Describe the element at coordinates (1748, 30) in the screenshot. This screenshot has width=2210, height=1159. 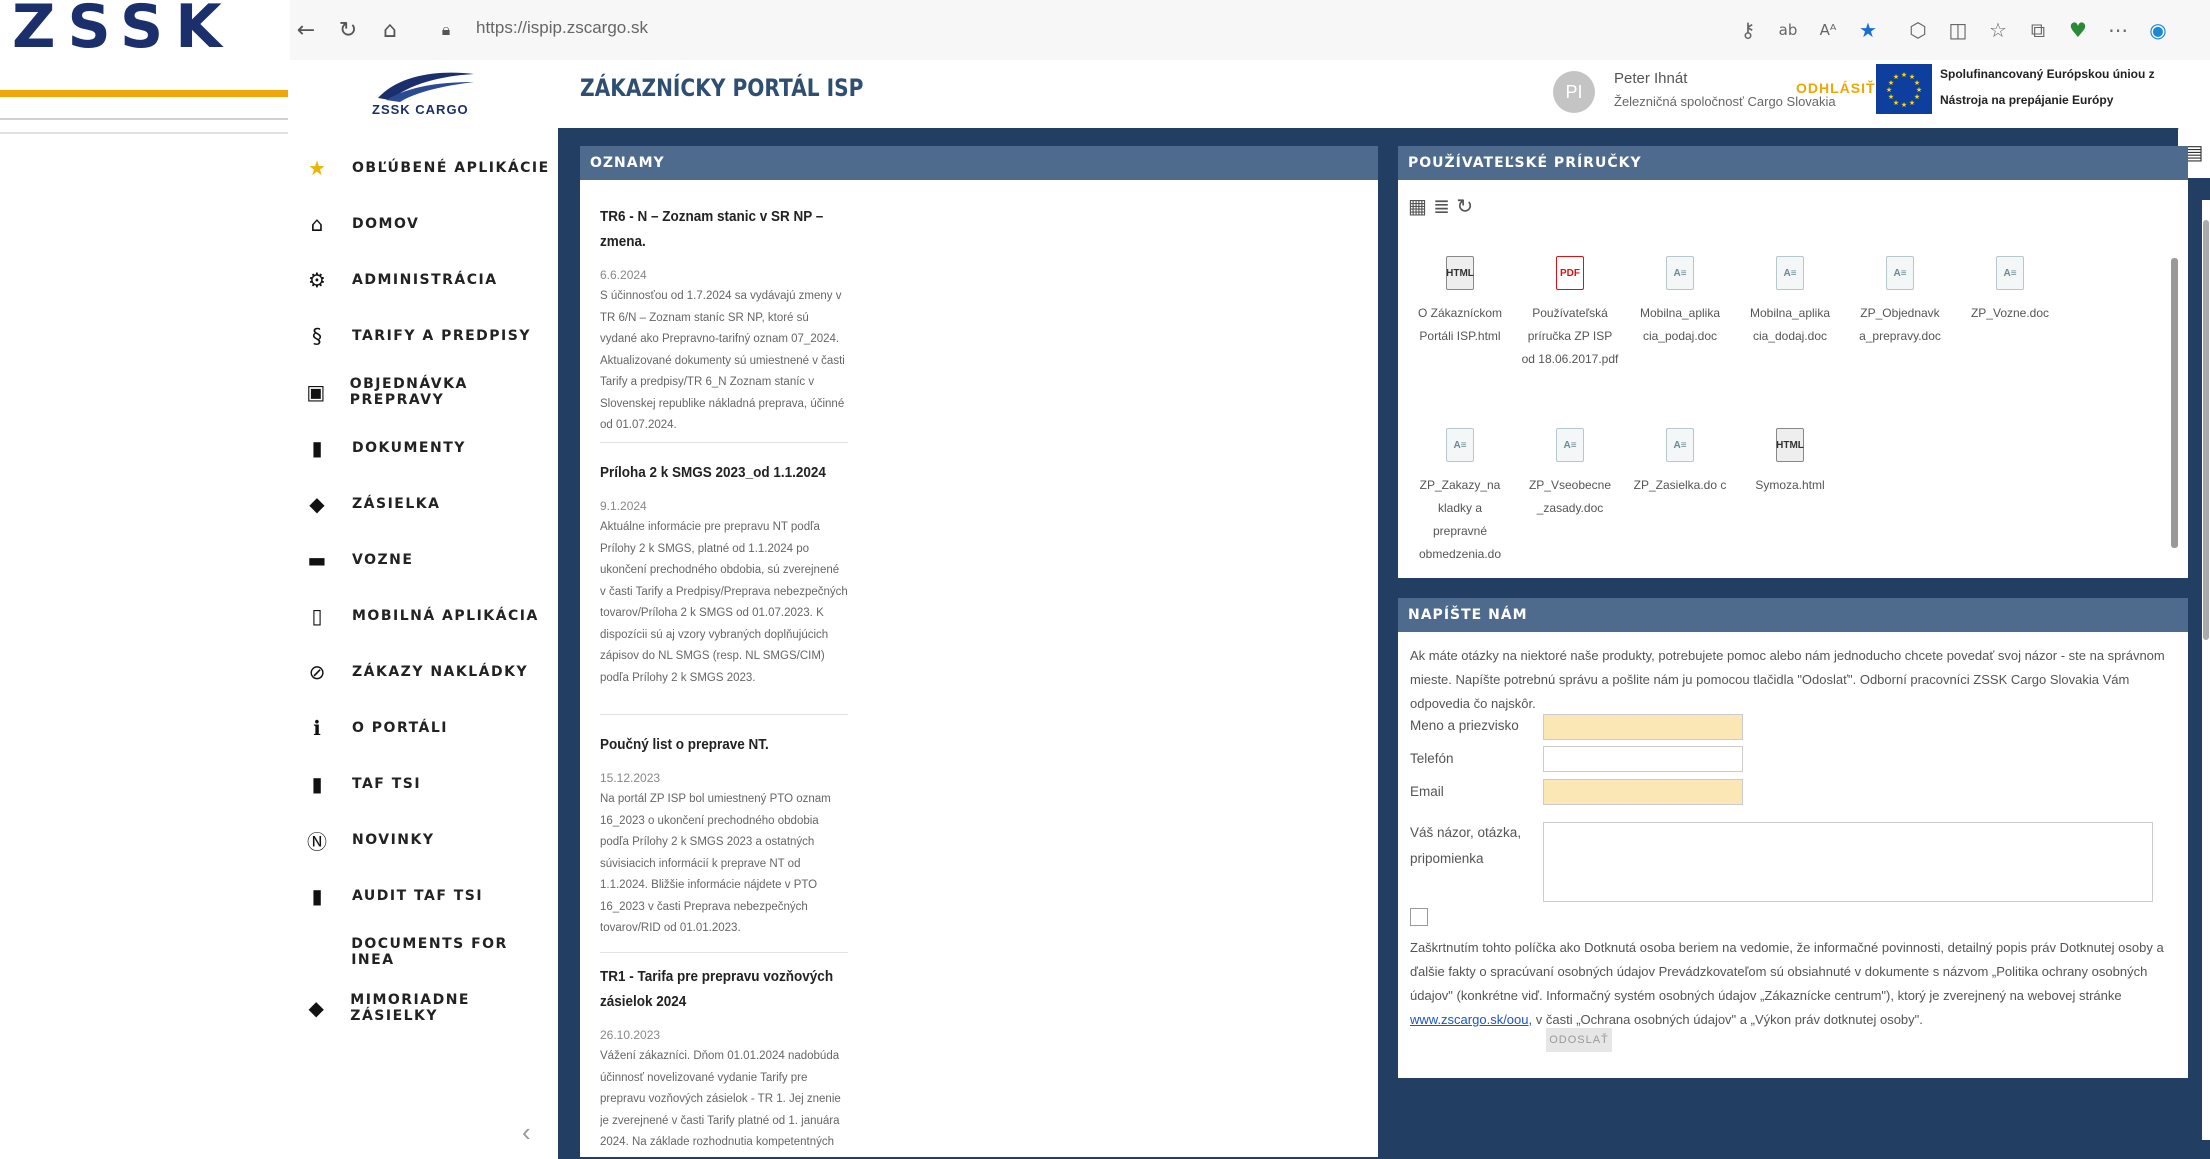
I see `key-icon: ⚷` at that location.